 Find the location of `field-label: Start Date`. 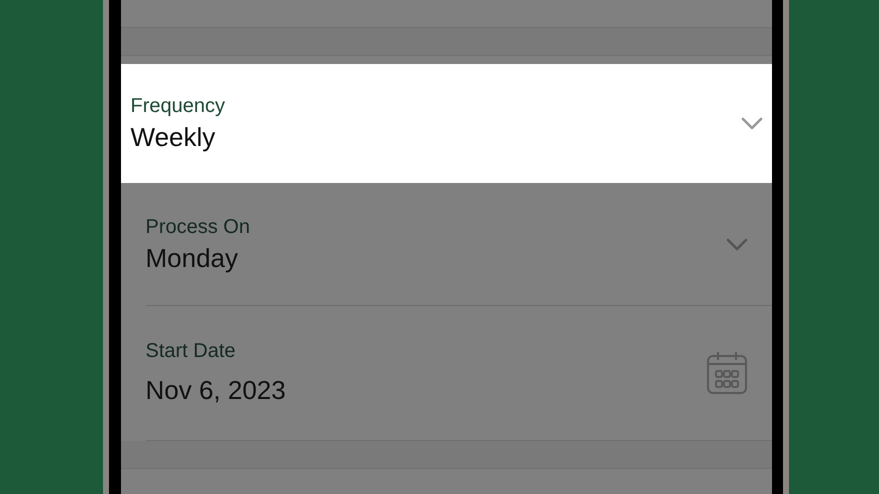

field-label: Start Date is located at coordinates (191, 351).